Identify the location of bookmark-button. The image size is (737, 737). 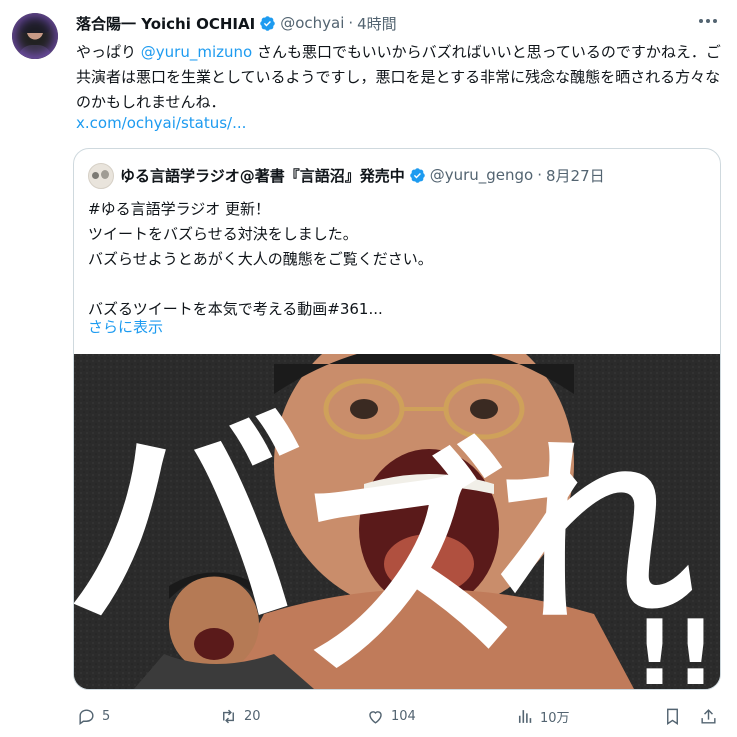
(672, 716).